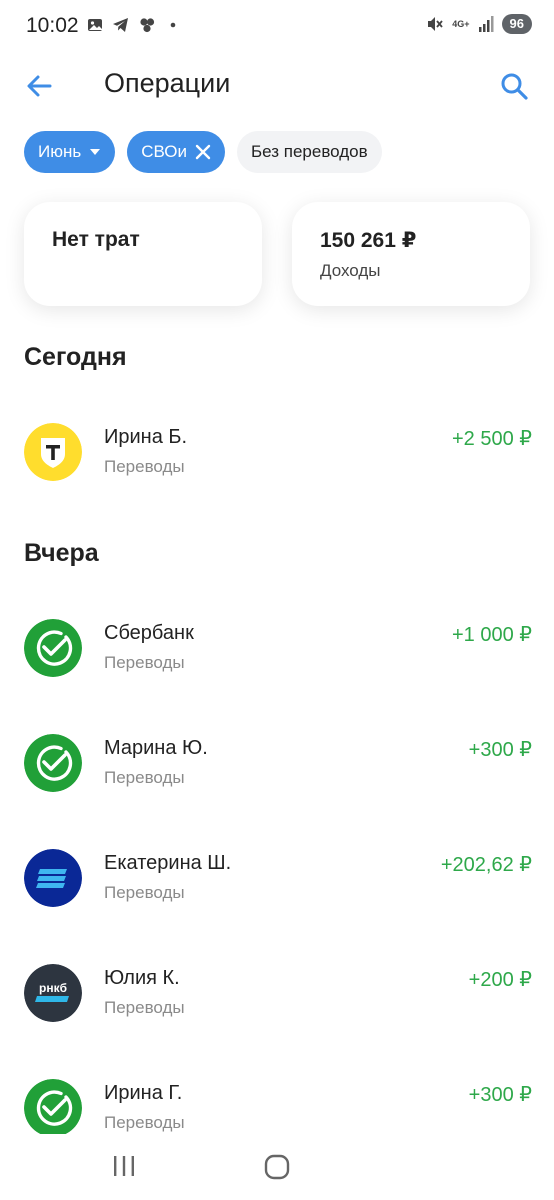 Image resolution: width=554 pixels, height=1200 pixels. Describe the element at coordinates (75, 357) in the screenshot. I see `section-today-title: Сегодня` at that location.